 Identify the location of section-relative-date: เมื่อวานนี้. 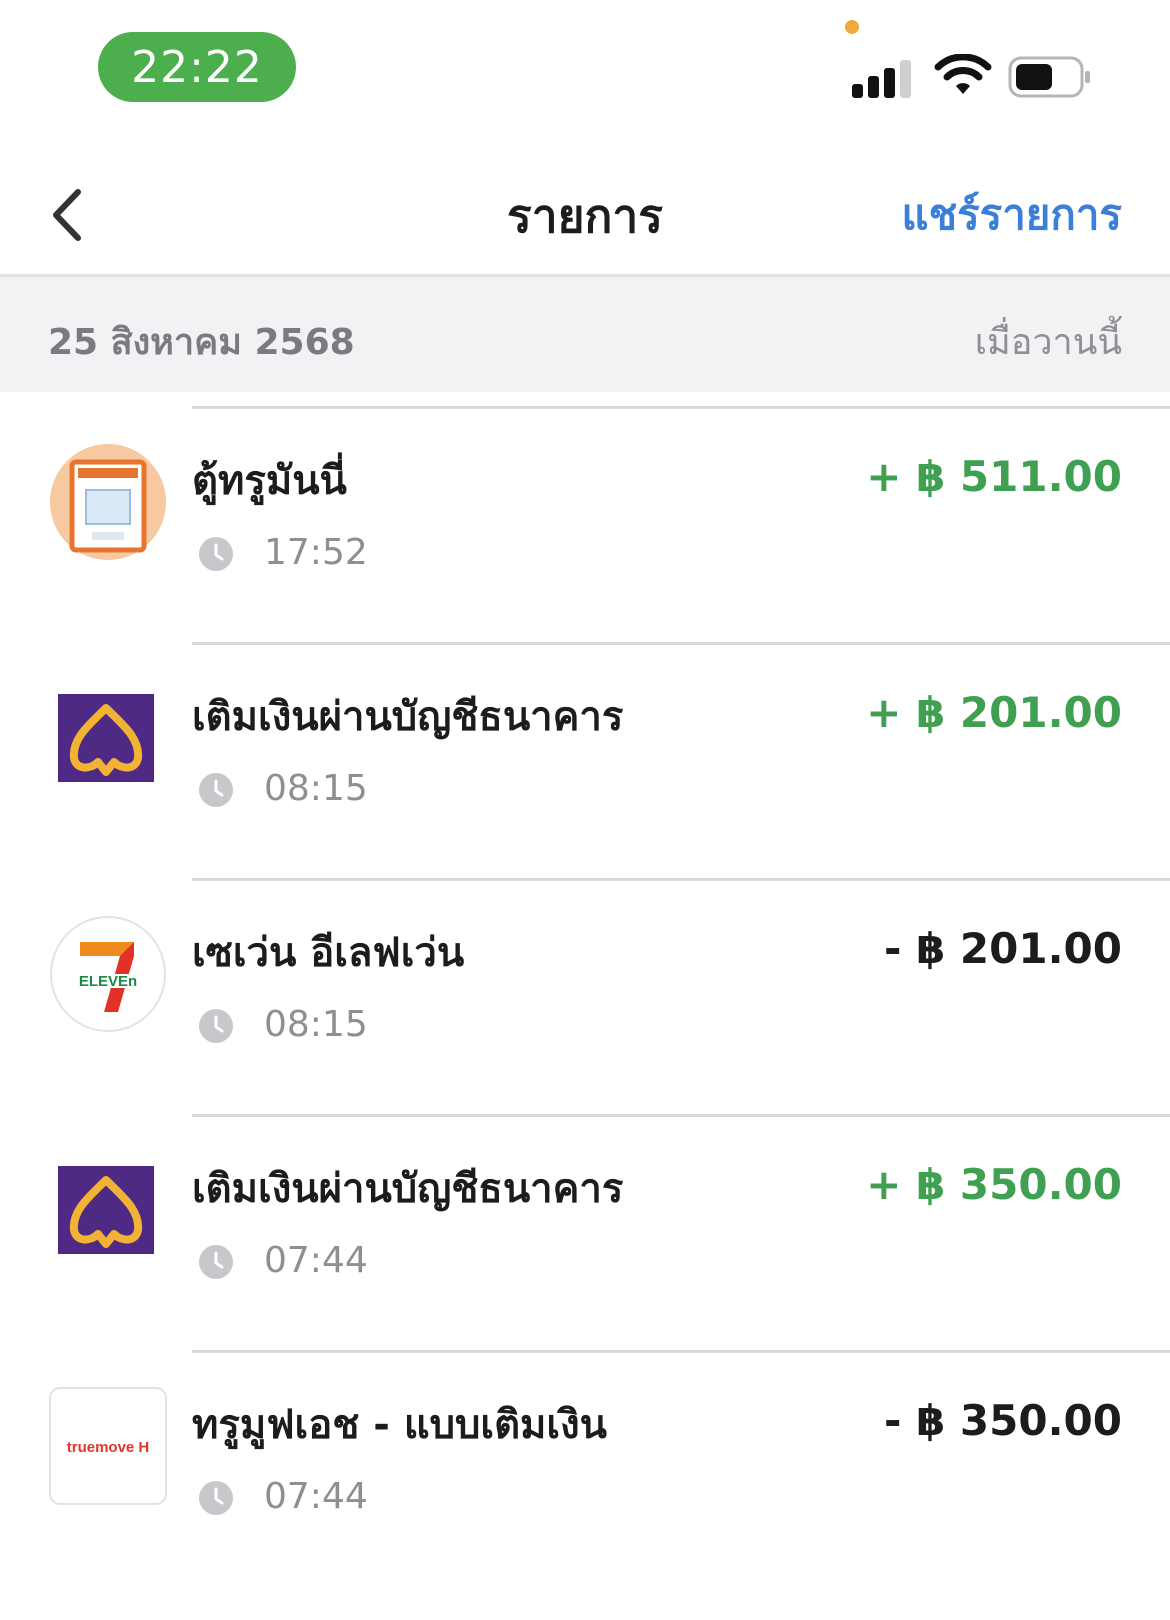
(1048, 342).